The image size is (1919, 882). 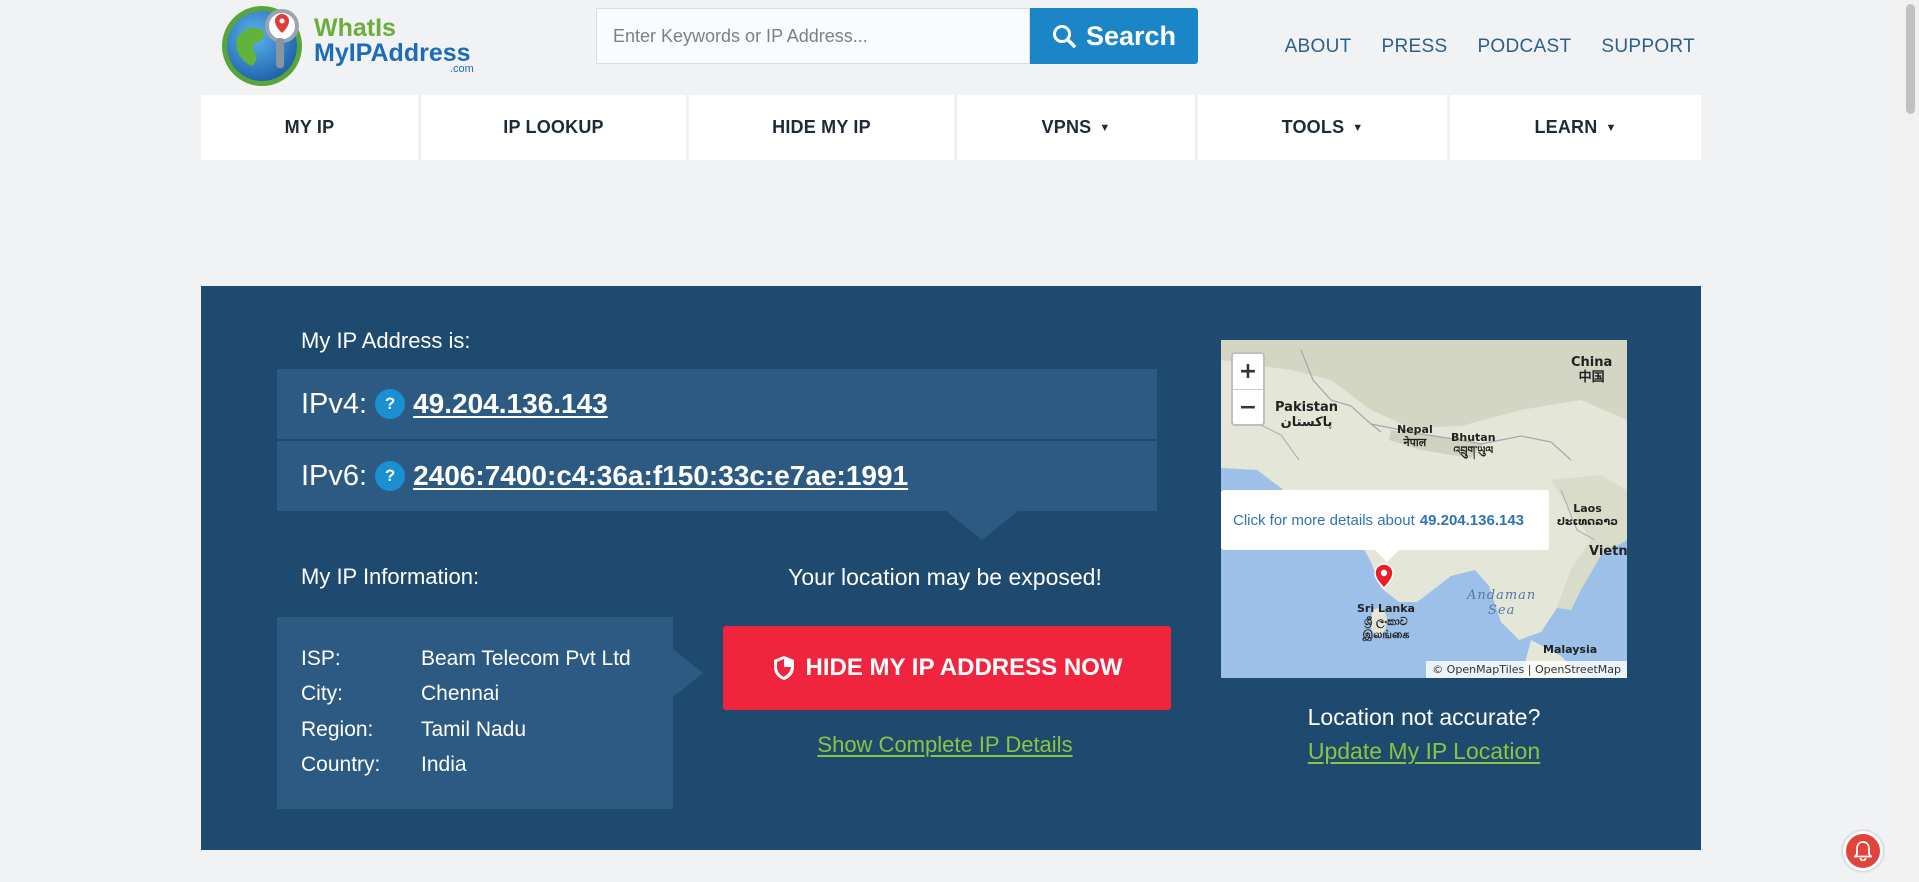 I want to click on bell-icon, so click(x=1863, y=851).